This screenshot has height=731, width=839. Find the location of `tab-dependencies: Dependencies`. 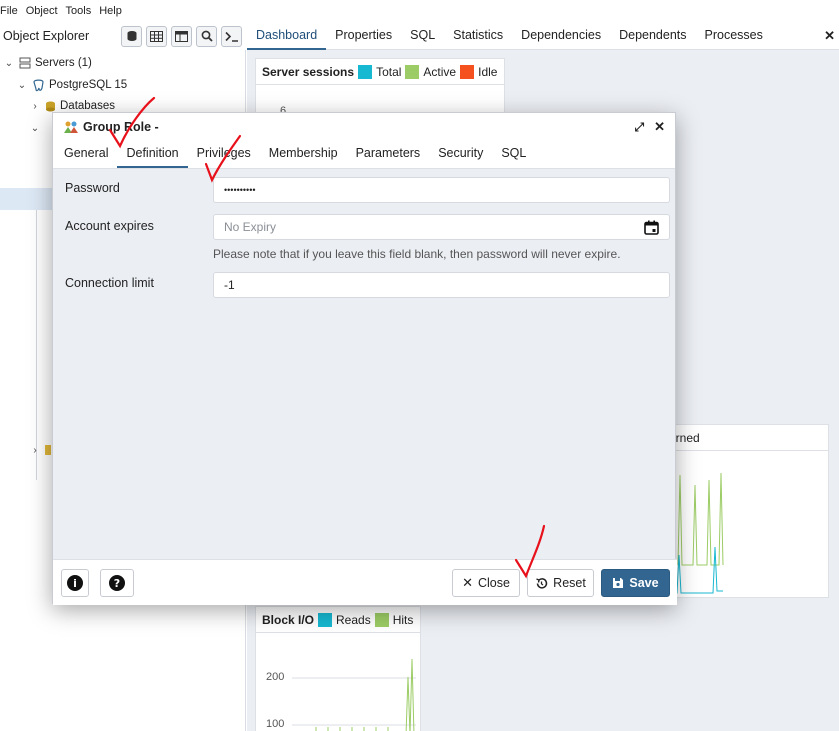

tab-dependencies: Dependencies is located at coordinates (561, 36).